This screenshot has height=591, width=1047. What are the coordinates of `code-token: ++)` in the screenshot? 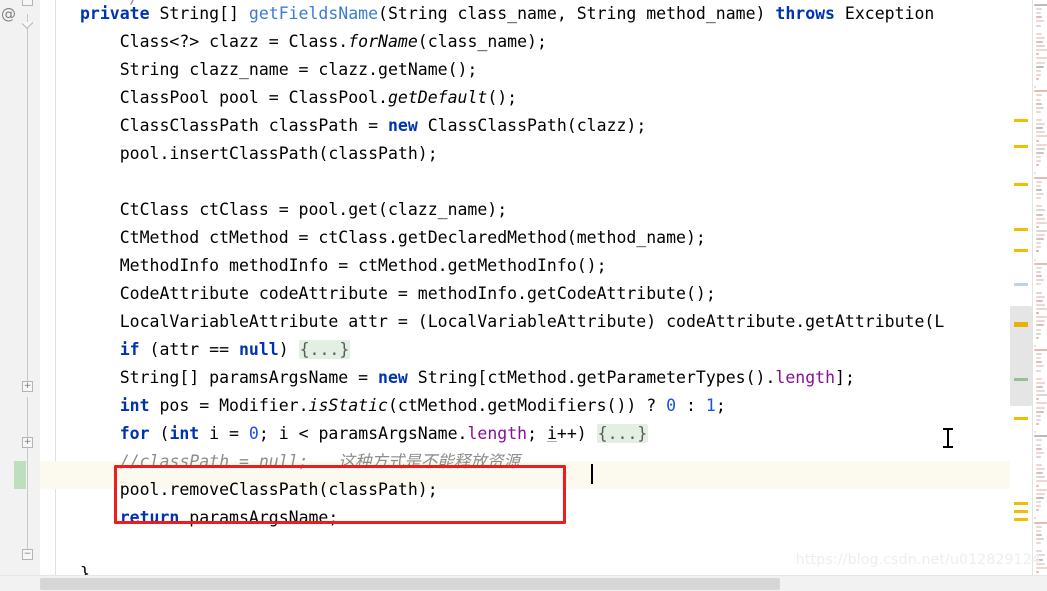 It's located at (576, 433).